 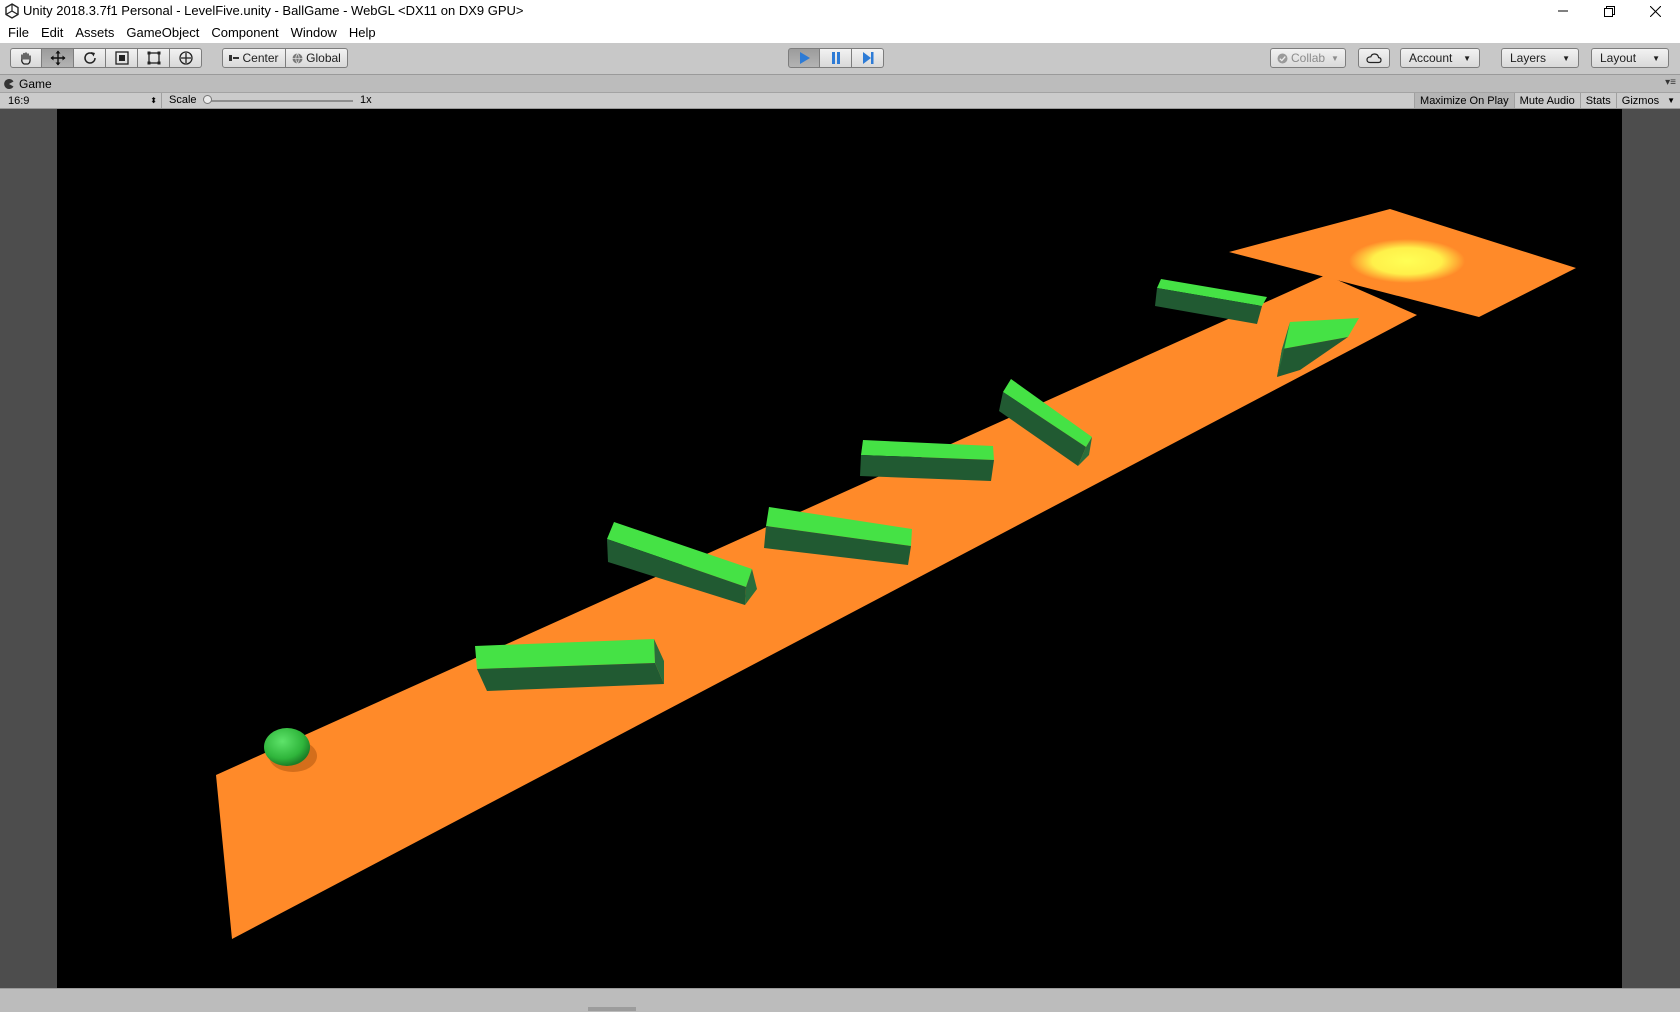 I want to click on pivot-center-button: Center, so click(x=254, y=58).